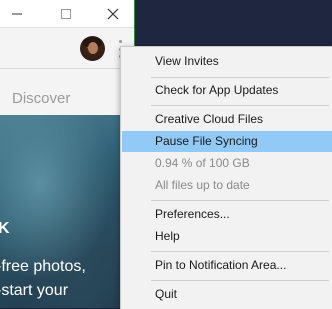 The width and height of the screenshot is (332, 309). I want to click on menu-item-pause-file-syncing: Pause File Syncing, so click(227, 141).